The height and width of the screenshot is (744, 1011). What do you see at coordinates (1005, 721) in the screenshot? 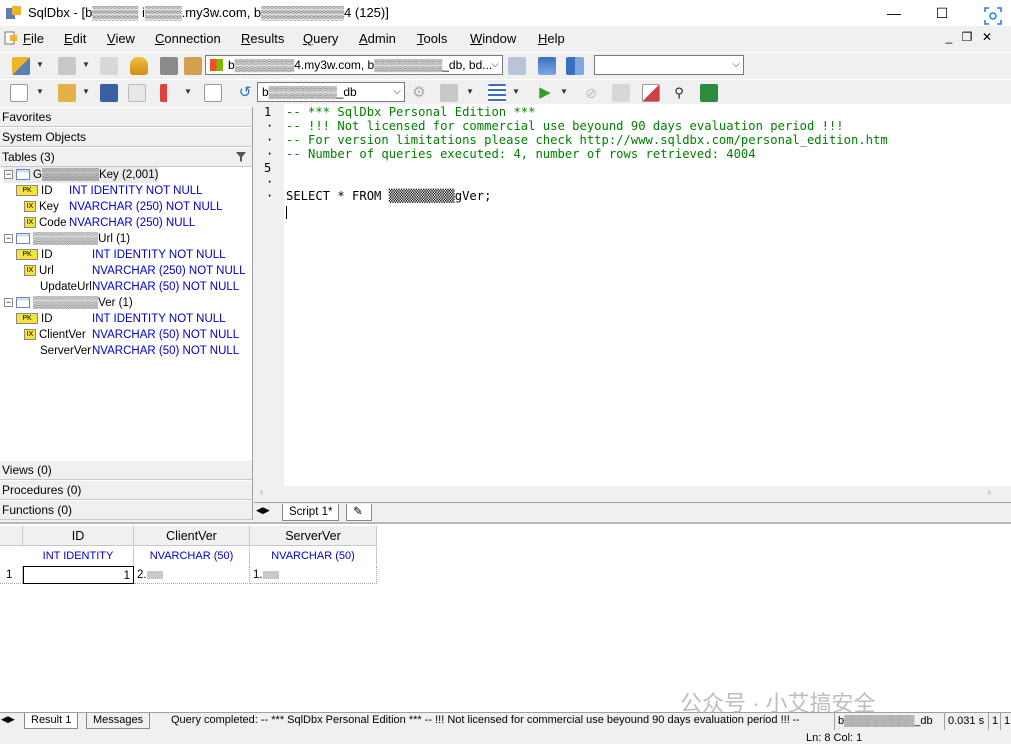
I see `status-extra: 1` at bounding box center [1005, 721].